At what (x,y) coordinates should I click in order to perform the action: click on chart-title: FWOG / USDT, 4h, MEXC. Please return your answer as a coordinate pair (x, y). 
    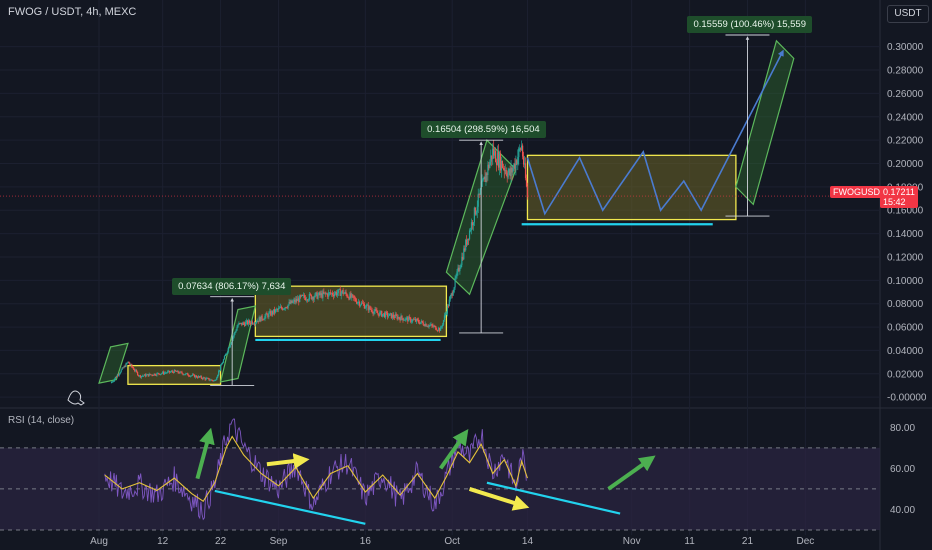
    Looking at the image, I should click on (72, 12).